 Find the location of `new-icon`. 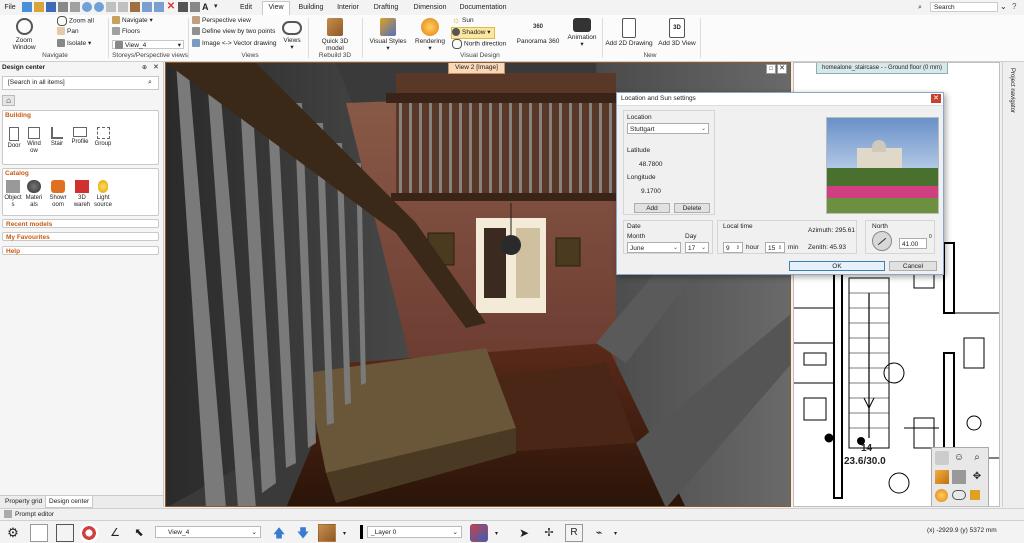

new-icon is located at coordinates (27, 7).